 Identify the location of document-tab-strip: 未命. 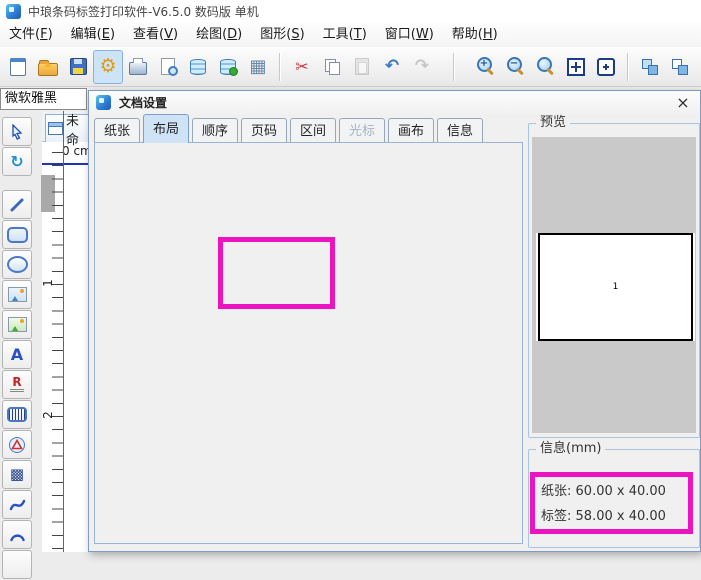
(65, 129).